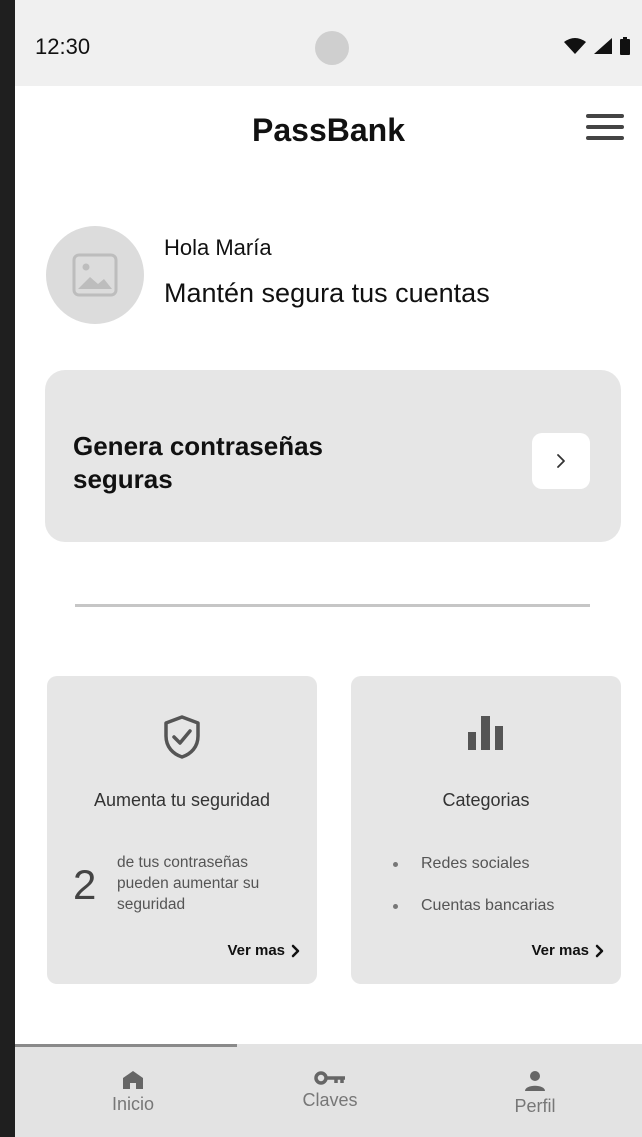 The width and height of the screenshot is (642, 1137). What do you see at coordinates (182, 800) in the screenshot?
I see `security-card-title: Aumenta tu seguridad` at bounding box center [182, 800].